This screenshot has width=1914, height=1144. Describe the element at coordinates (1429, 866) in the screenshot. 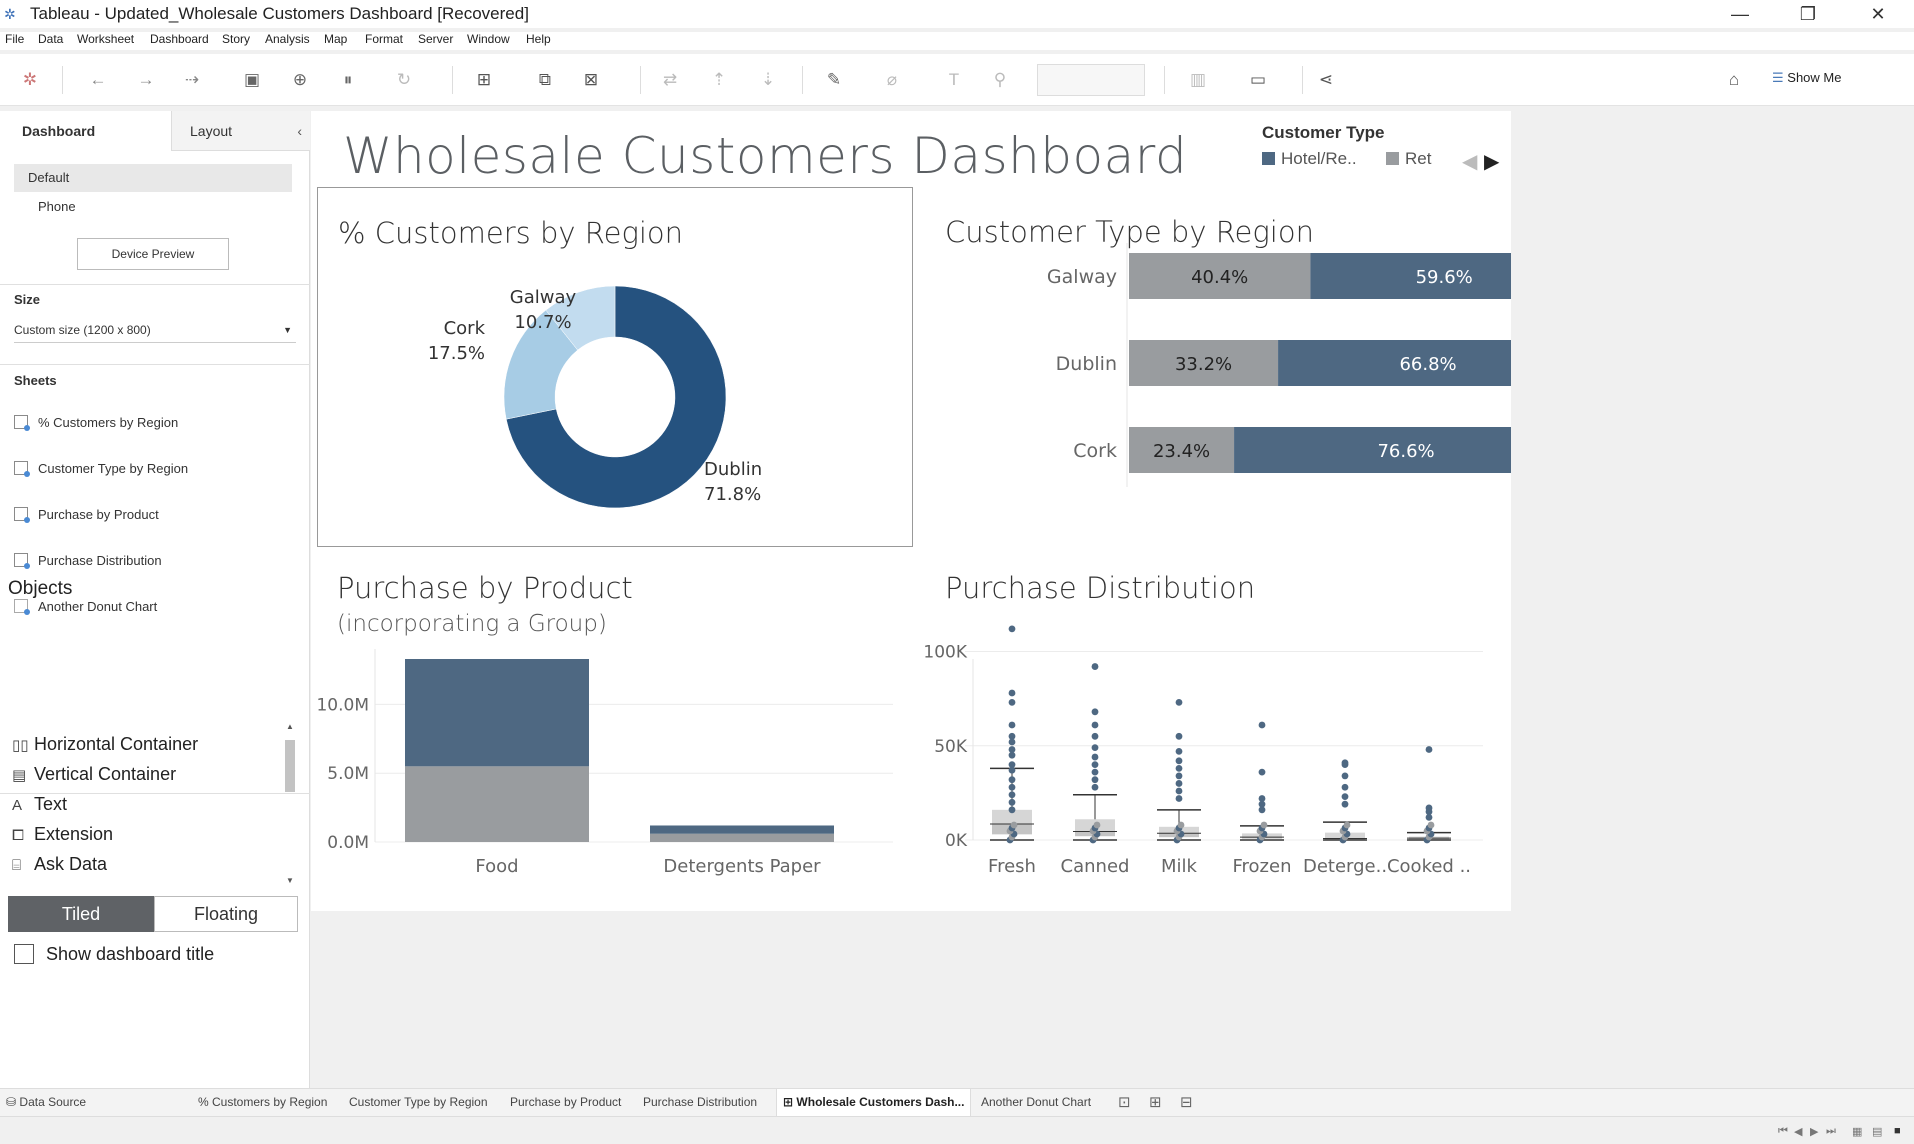

I see `x-tick-label: Cooked ..` at that location.